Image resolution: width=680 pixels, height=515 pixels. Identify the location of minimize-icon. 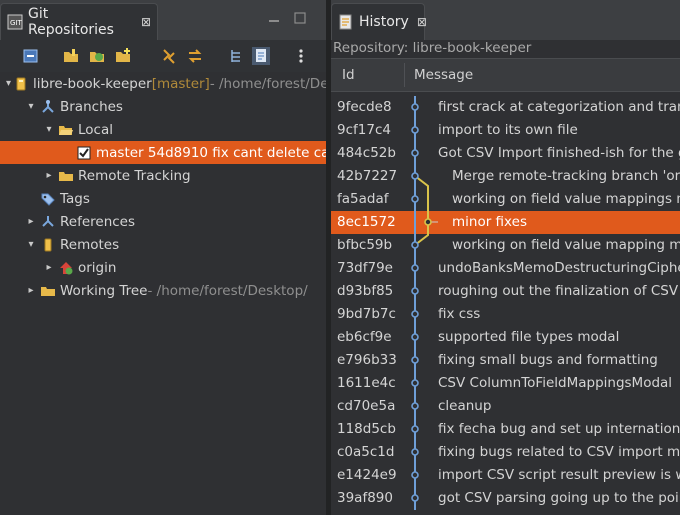
(274, 18).